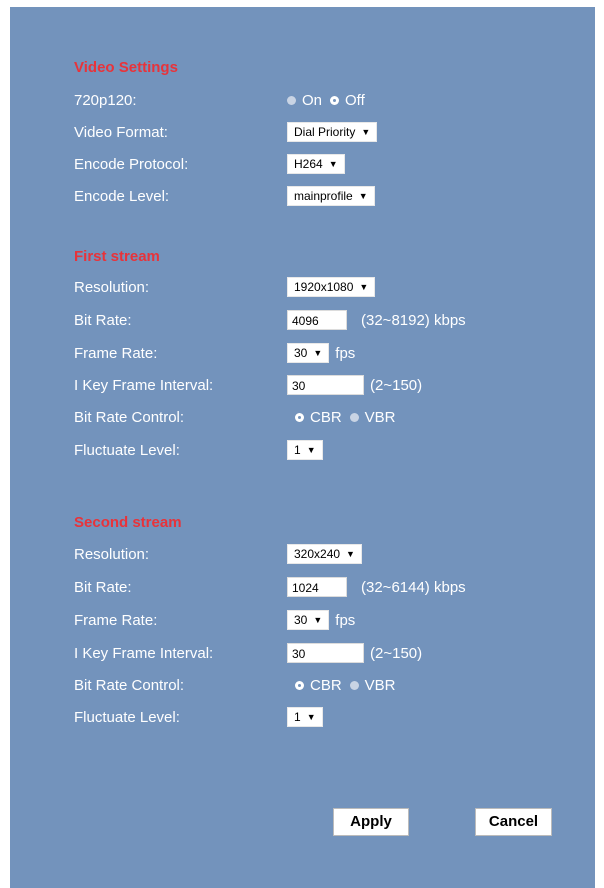 This screenshot has width=604, height=888. I want to click on label-second-resolution: Resolution:, so click(112, 554).